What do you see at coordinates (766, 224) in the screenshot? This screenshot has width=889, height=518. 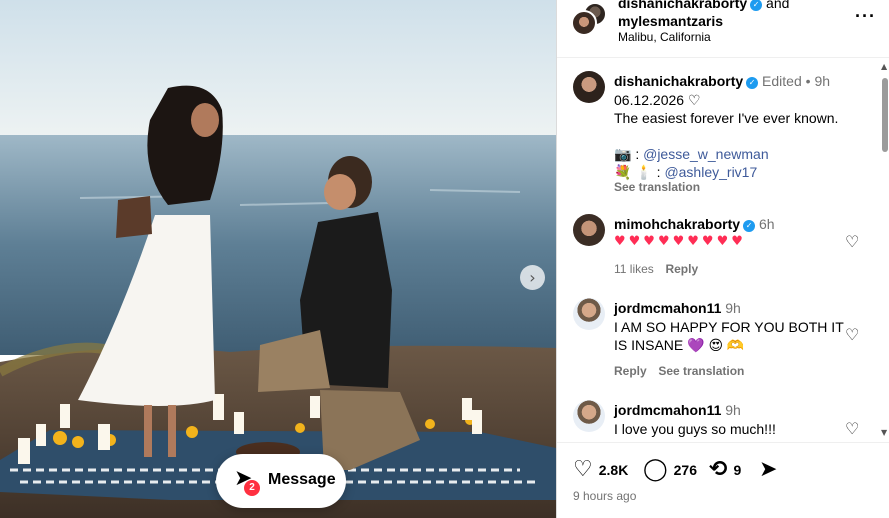 I see `comment-time: 6h` at bounding box center [766, 224].